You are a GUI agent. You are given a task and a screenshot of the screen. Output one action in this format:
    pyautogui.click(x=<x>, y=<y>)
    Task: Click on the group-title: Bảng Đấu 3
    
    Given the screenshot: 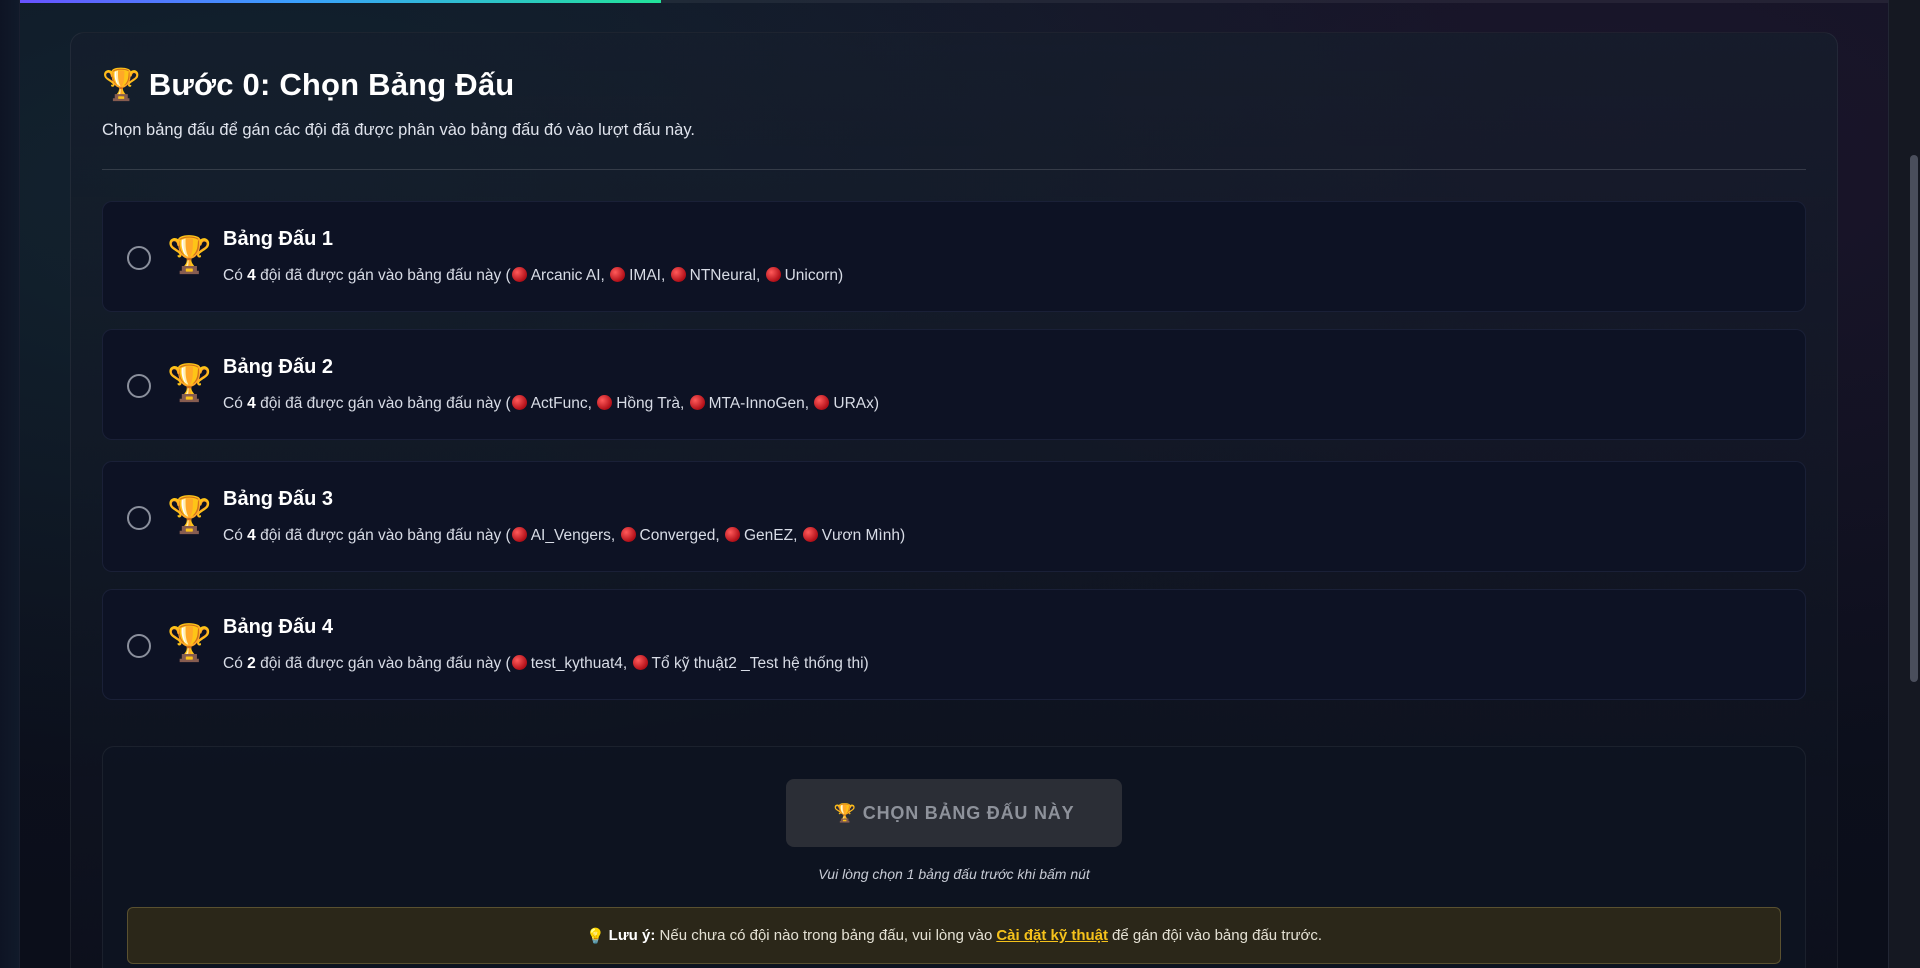 What is the action you would take?
    pyautogui.click(x=278, y=499)
    